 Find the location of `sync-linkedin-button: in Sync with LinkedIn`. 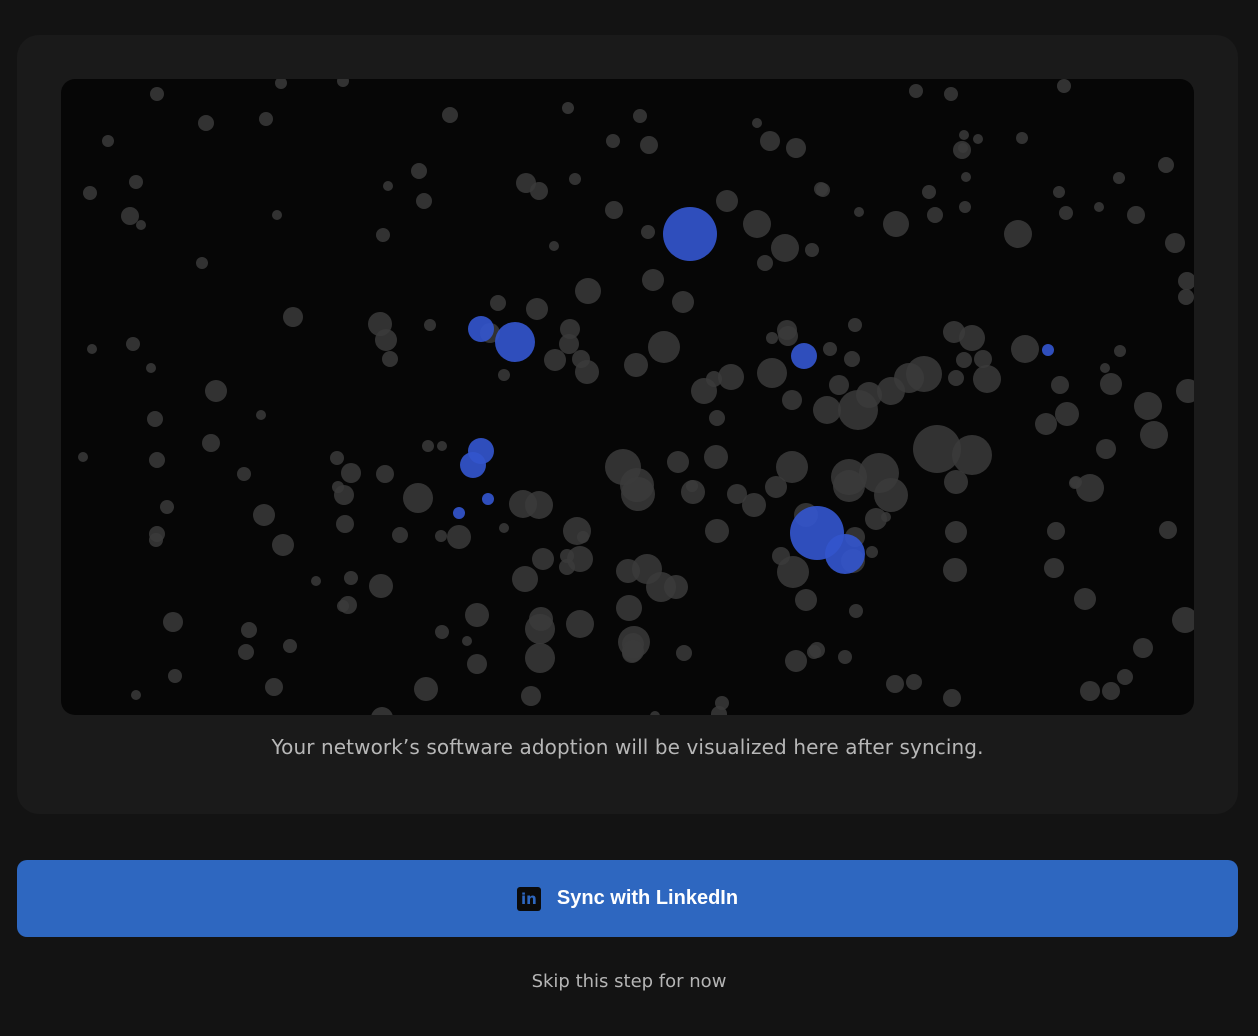

sync-linkedin-button: in Sync with LinkedIn is located at coordinates (627, 898).